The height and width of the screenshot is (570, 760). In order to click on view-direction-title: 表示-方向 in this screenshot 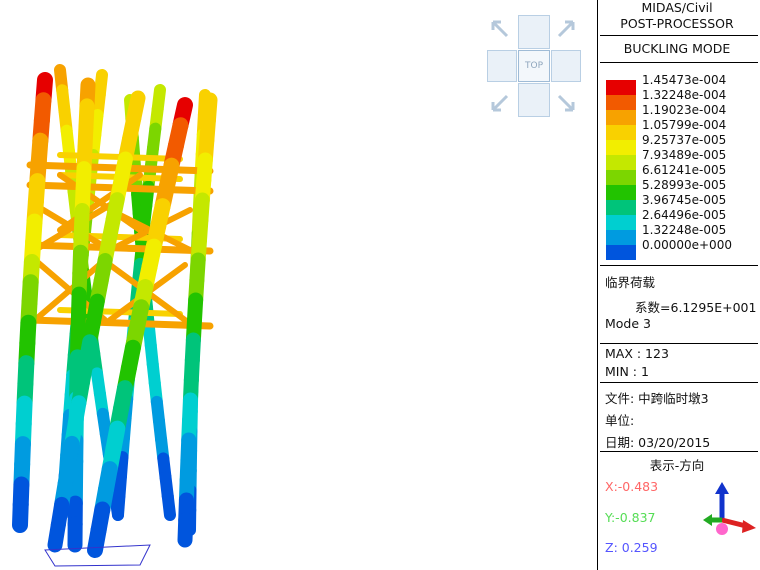, I will do `click(677, 465)`.